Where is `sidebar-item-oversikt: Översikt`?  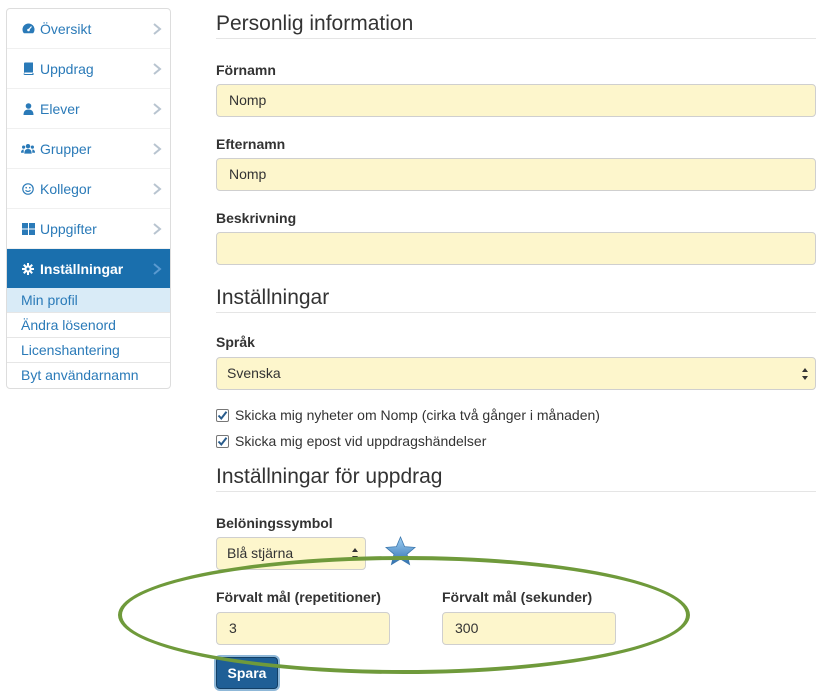
sidebar-item-oversikt: Översikt is located at coordinates (88, 29).